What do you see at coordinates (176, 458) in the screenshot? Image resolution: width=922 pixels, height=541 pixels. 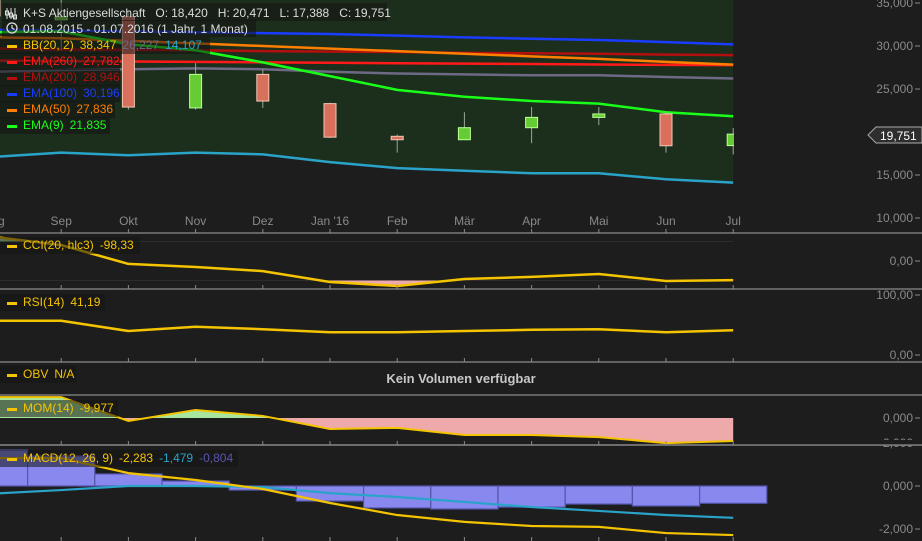 I see `legend-value: -1,479` at bounding box center [176, 458].